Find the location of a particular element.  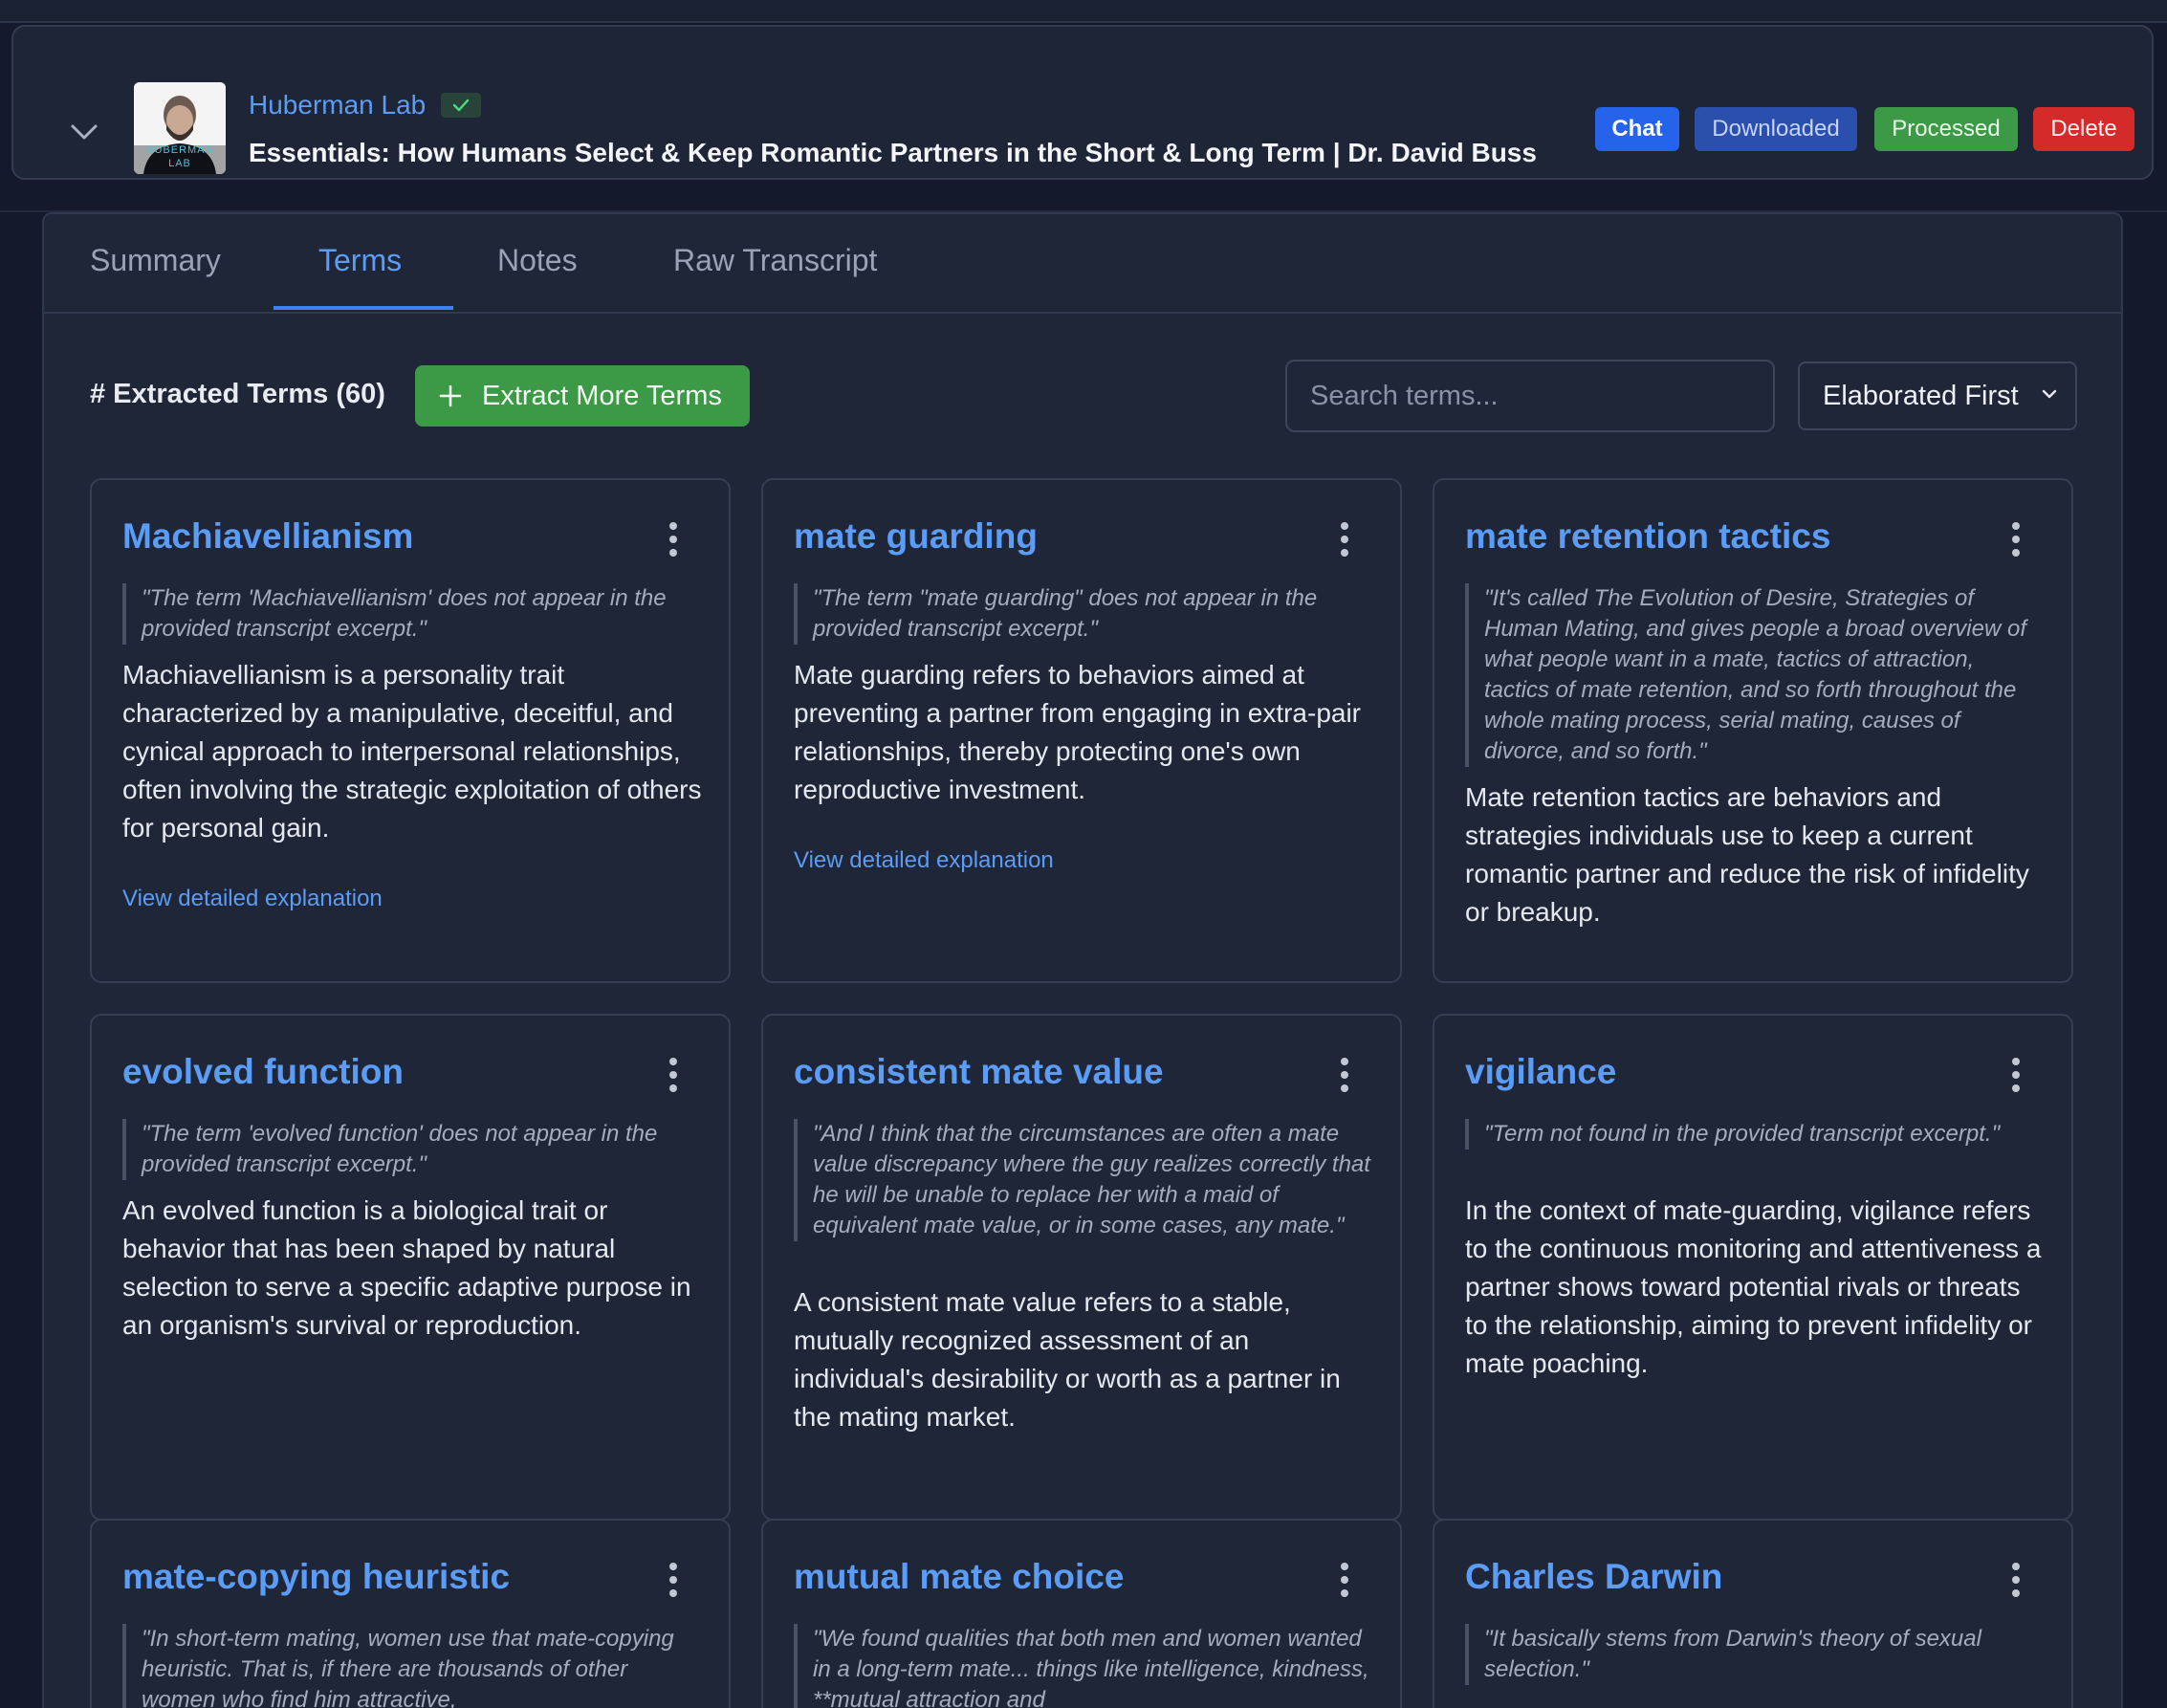

active-tab-indicator is located at coordinates (364, 308).